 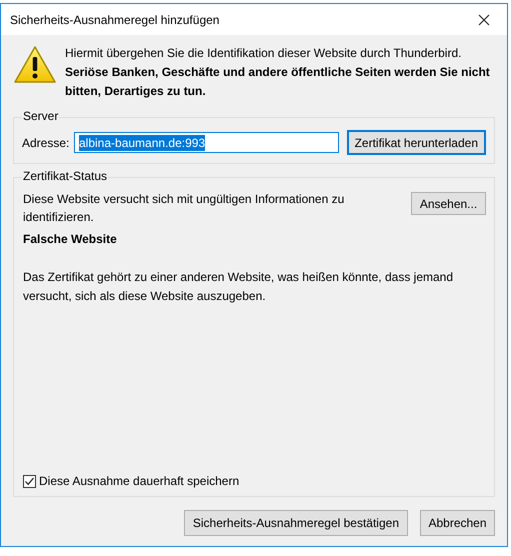 What do you see at coordinates (263, 53) in the screenshot?
I see `info-text: Hiermit übergehen Sie die Identifikation dieser Website durch Thunderbird.` at bounding box center [263, 53].